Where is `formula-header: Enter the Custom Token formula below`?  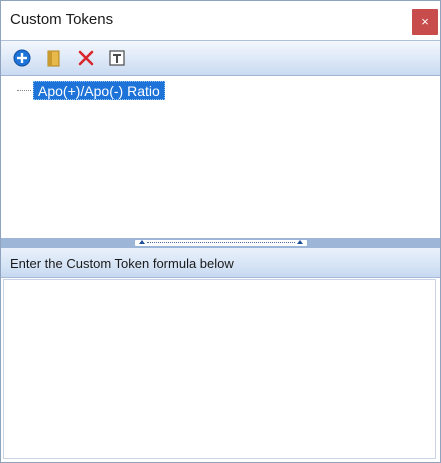
formula-header: Enter the Custom Token formula below is located at coordinates (220, 263).